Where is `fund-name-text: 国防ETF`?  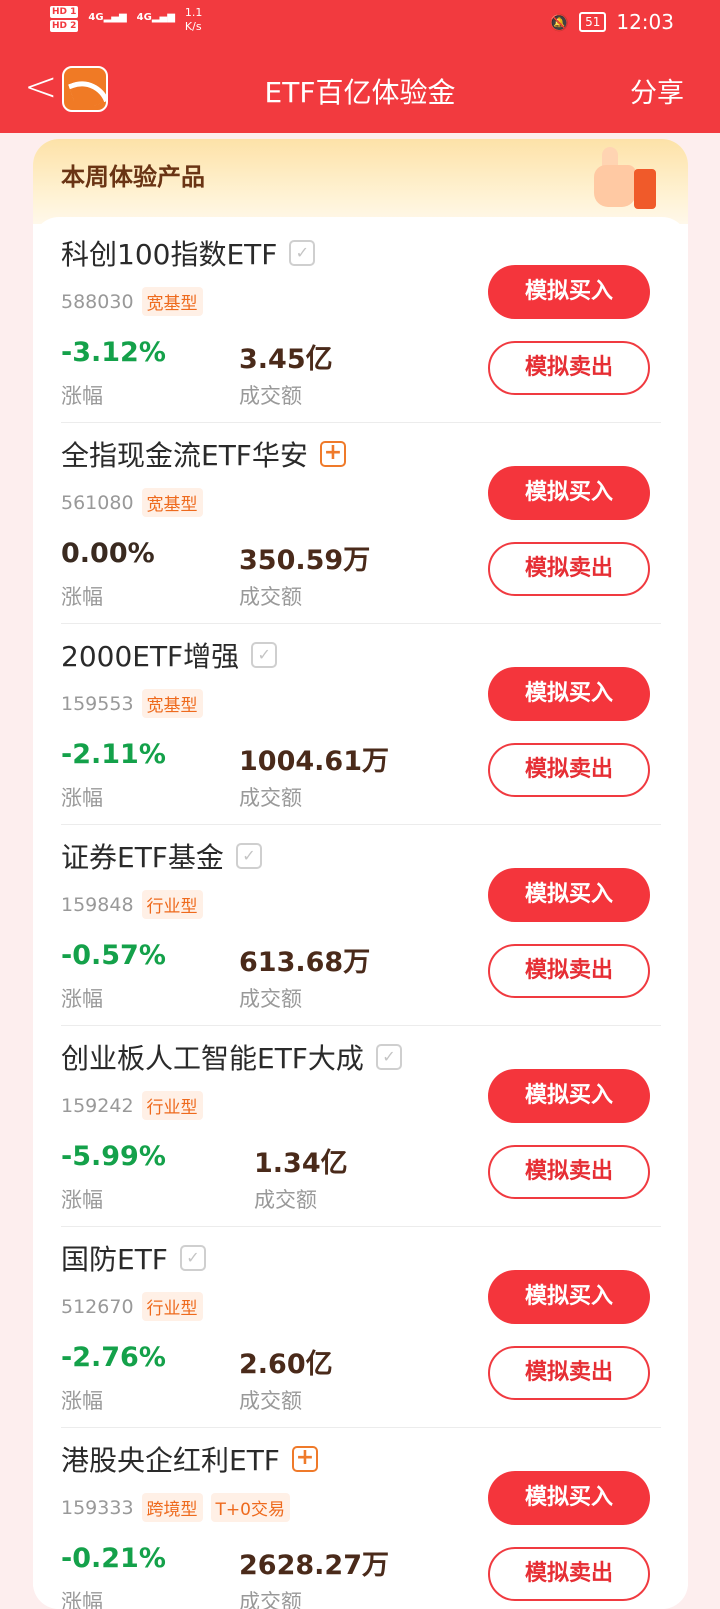
fund-name-text: 国防ETF is located at coordinates (114, 1259).